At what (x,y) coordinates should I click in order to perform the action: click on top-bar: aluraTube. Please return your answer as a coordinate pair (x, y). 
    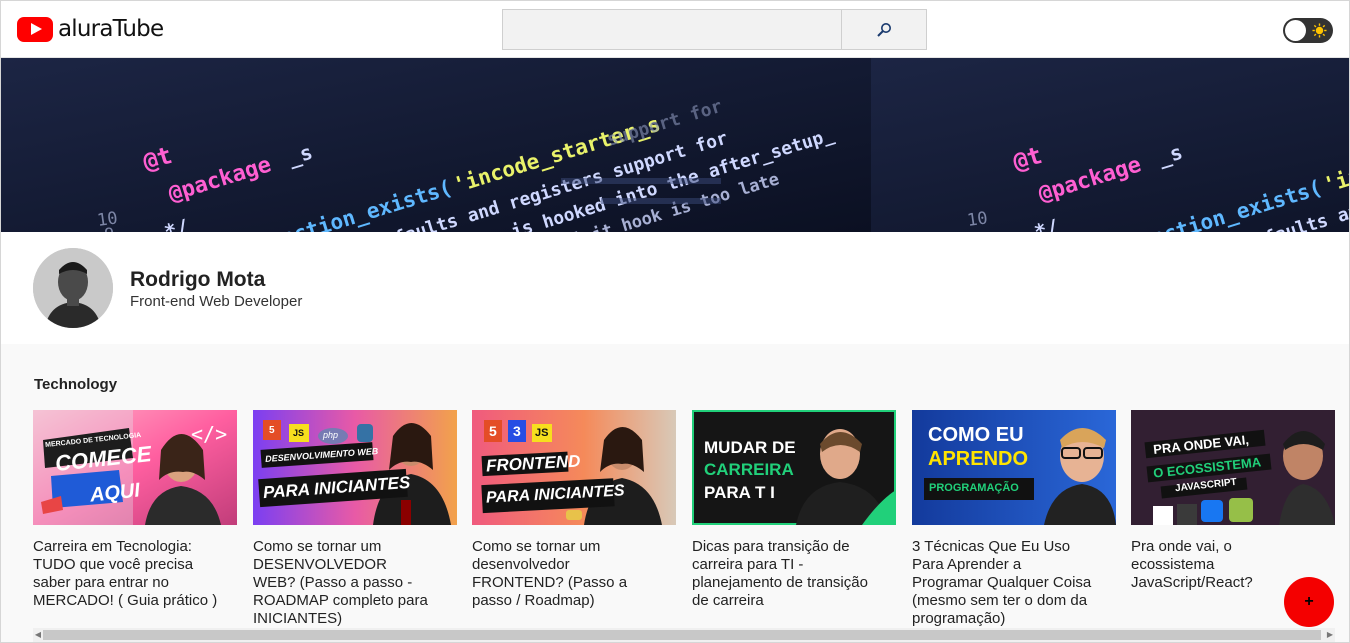
    Looking at the image, I should click on (675, 29).